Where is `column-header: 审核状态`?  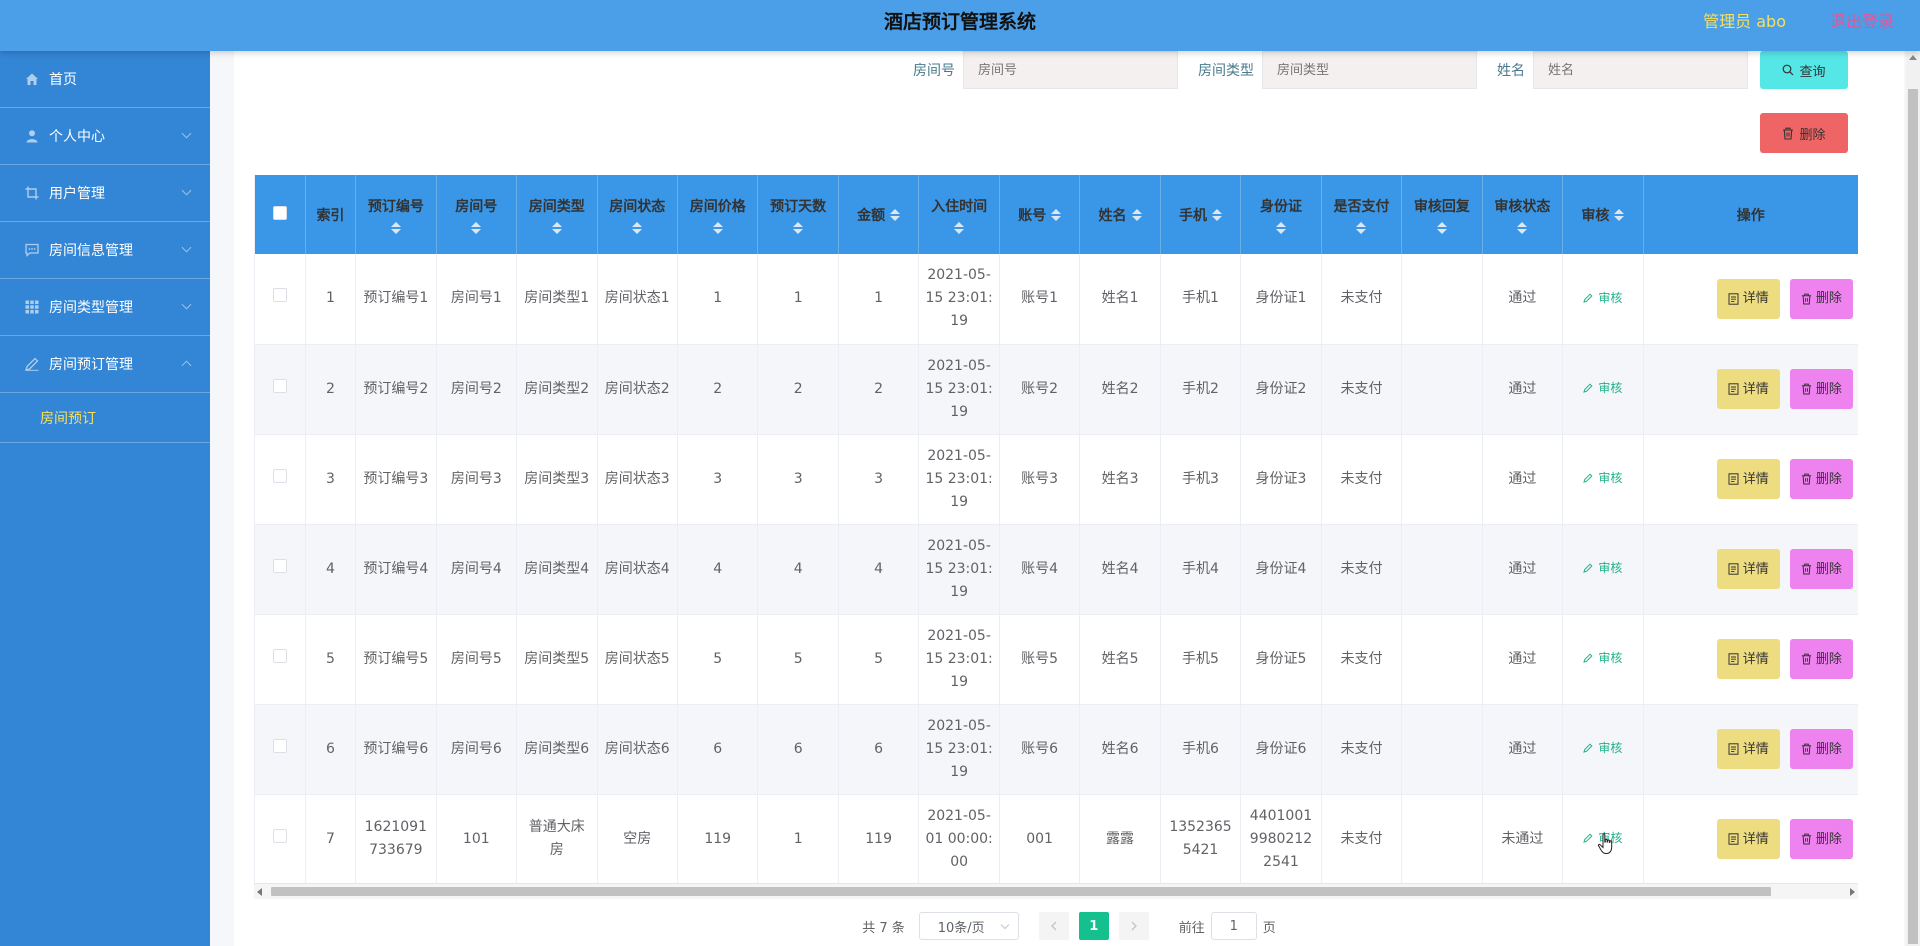 column-header: 审核状态 is located at coordinates (1523, 214).